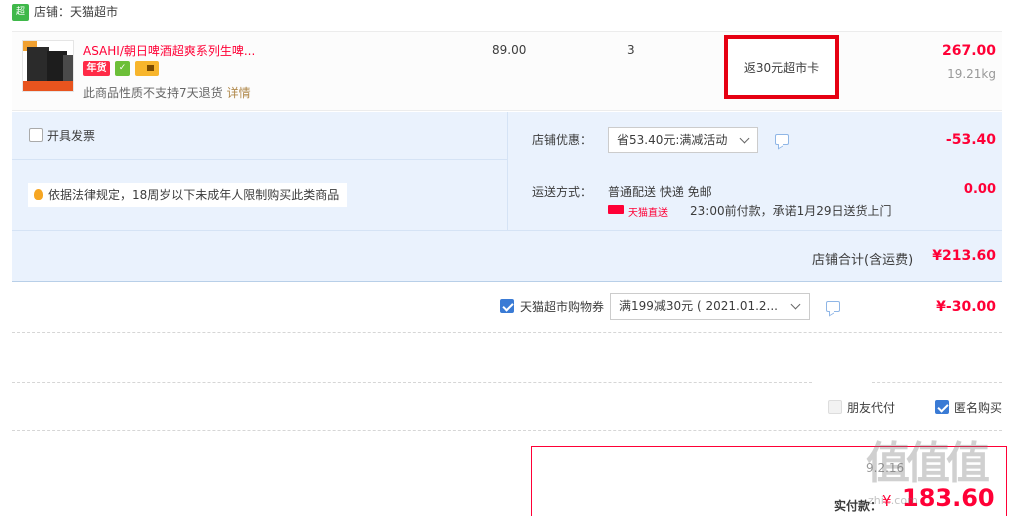  Describe the element at coordinates (71, 135) in the screenshot. I see `invoice-label: 开具发票` at that location.